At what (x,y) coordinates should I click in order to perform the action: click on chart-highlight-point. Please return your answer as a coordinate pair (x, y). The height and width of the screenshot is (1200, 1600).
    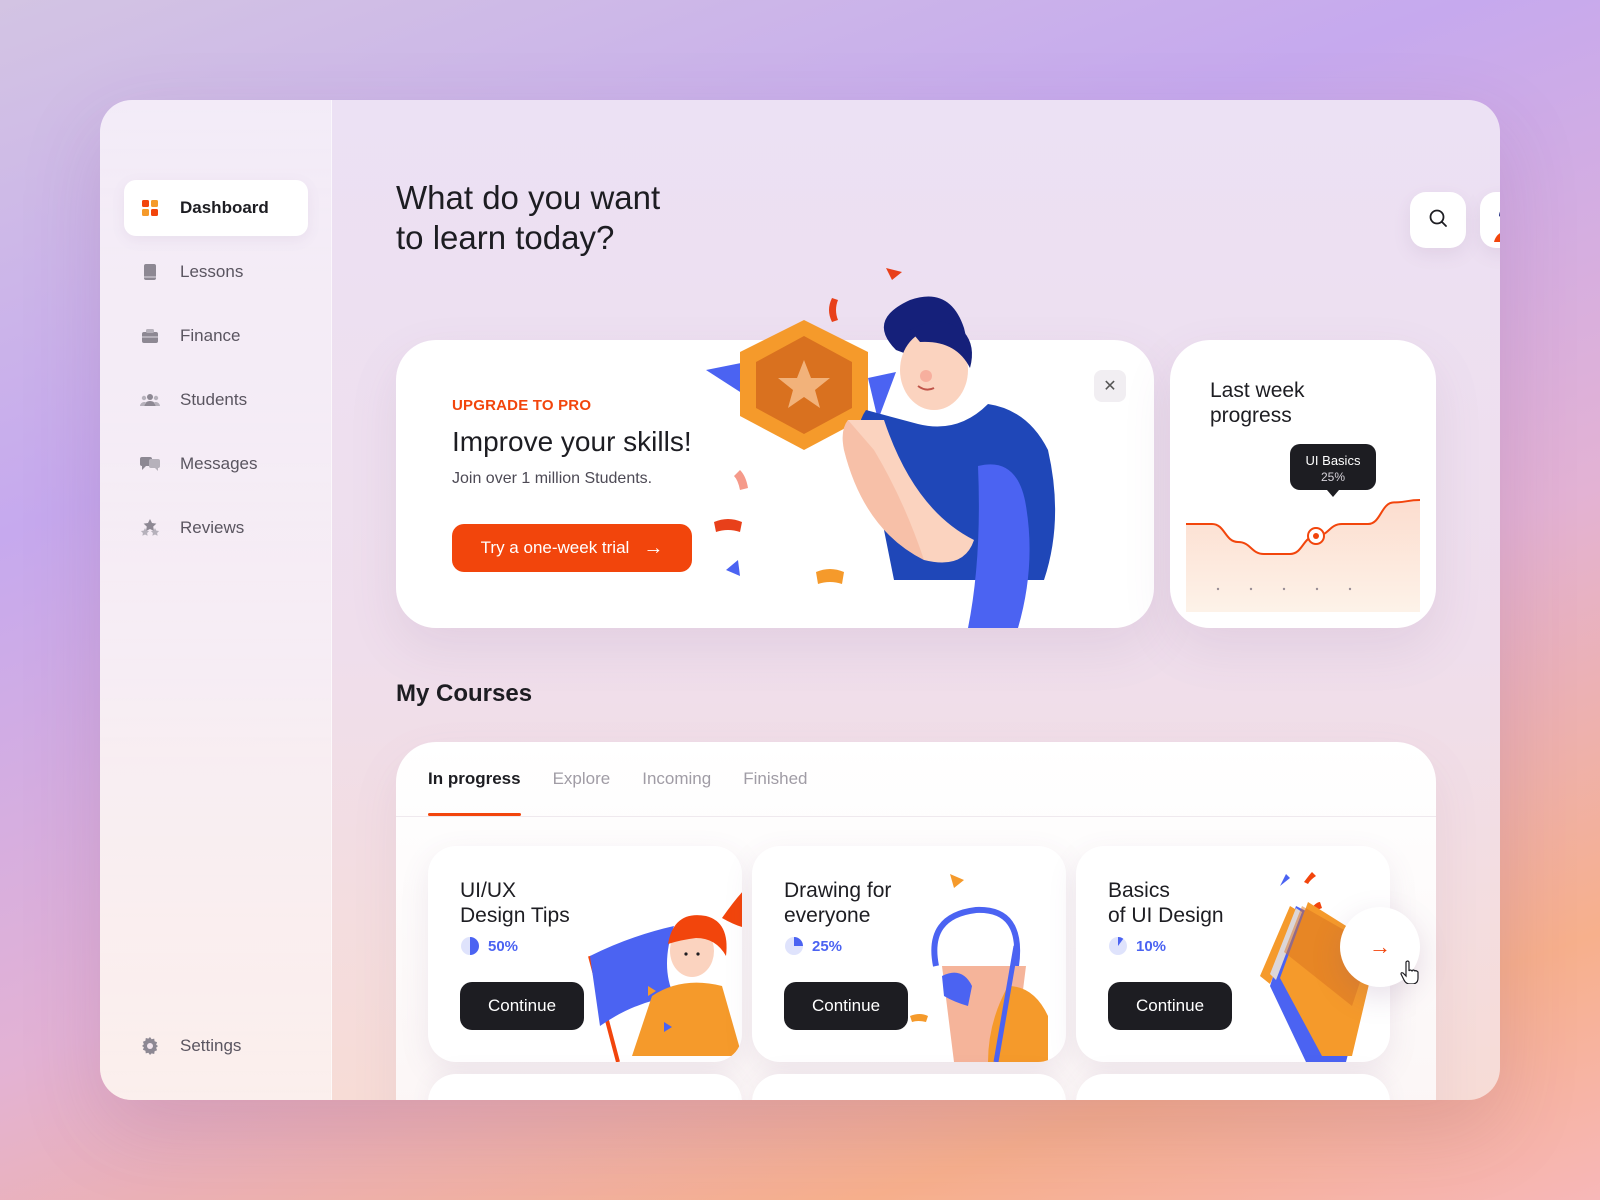
    Looking at the image, I should click on (1316, 536).